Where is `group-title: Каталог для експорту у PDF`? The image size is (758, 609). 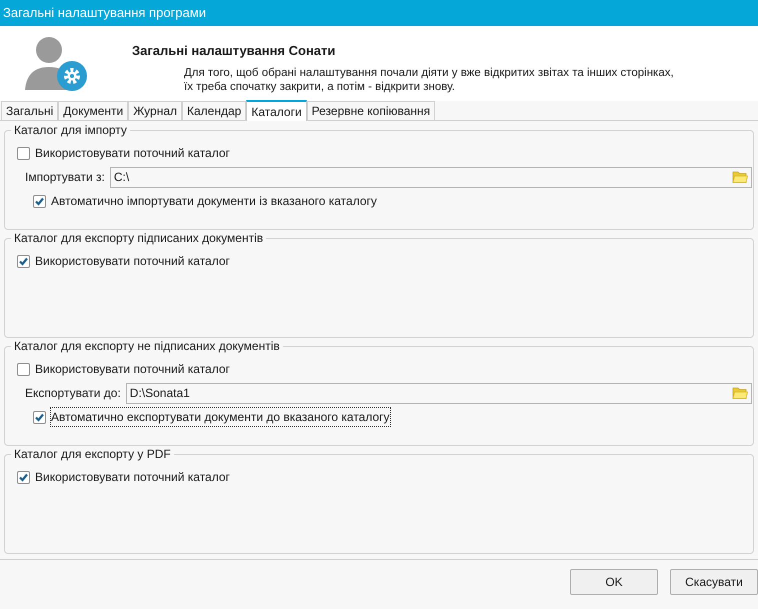 group-title: Каталог для експорту у PDF is located at coordinates (92, 454).